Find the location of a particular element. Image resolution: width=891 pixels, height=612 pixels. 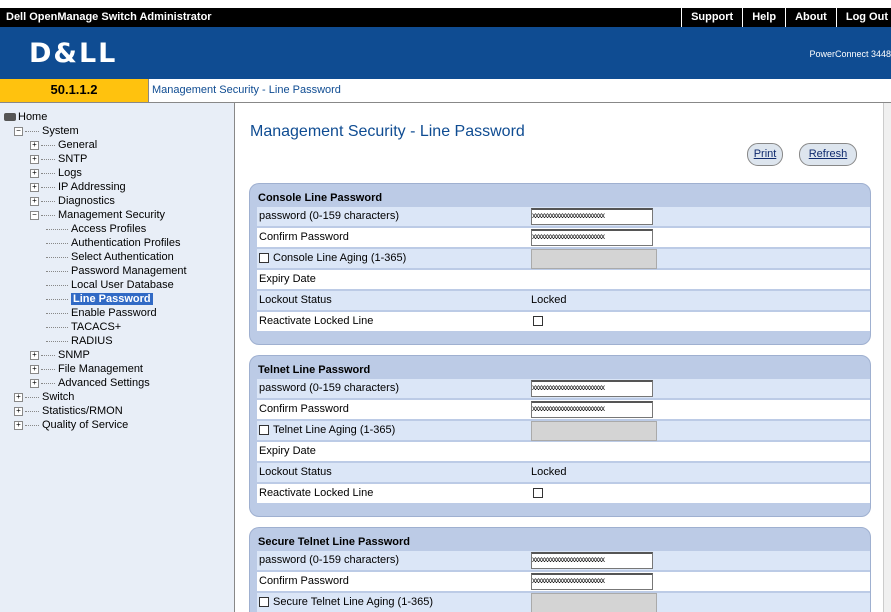

tree-item: Authentication Profiles is located at coordinates (113, 244).